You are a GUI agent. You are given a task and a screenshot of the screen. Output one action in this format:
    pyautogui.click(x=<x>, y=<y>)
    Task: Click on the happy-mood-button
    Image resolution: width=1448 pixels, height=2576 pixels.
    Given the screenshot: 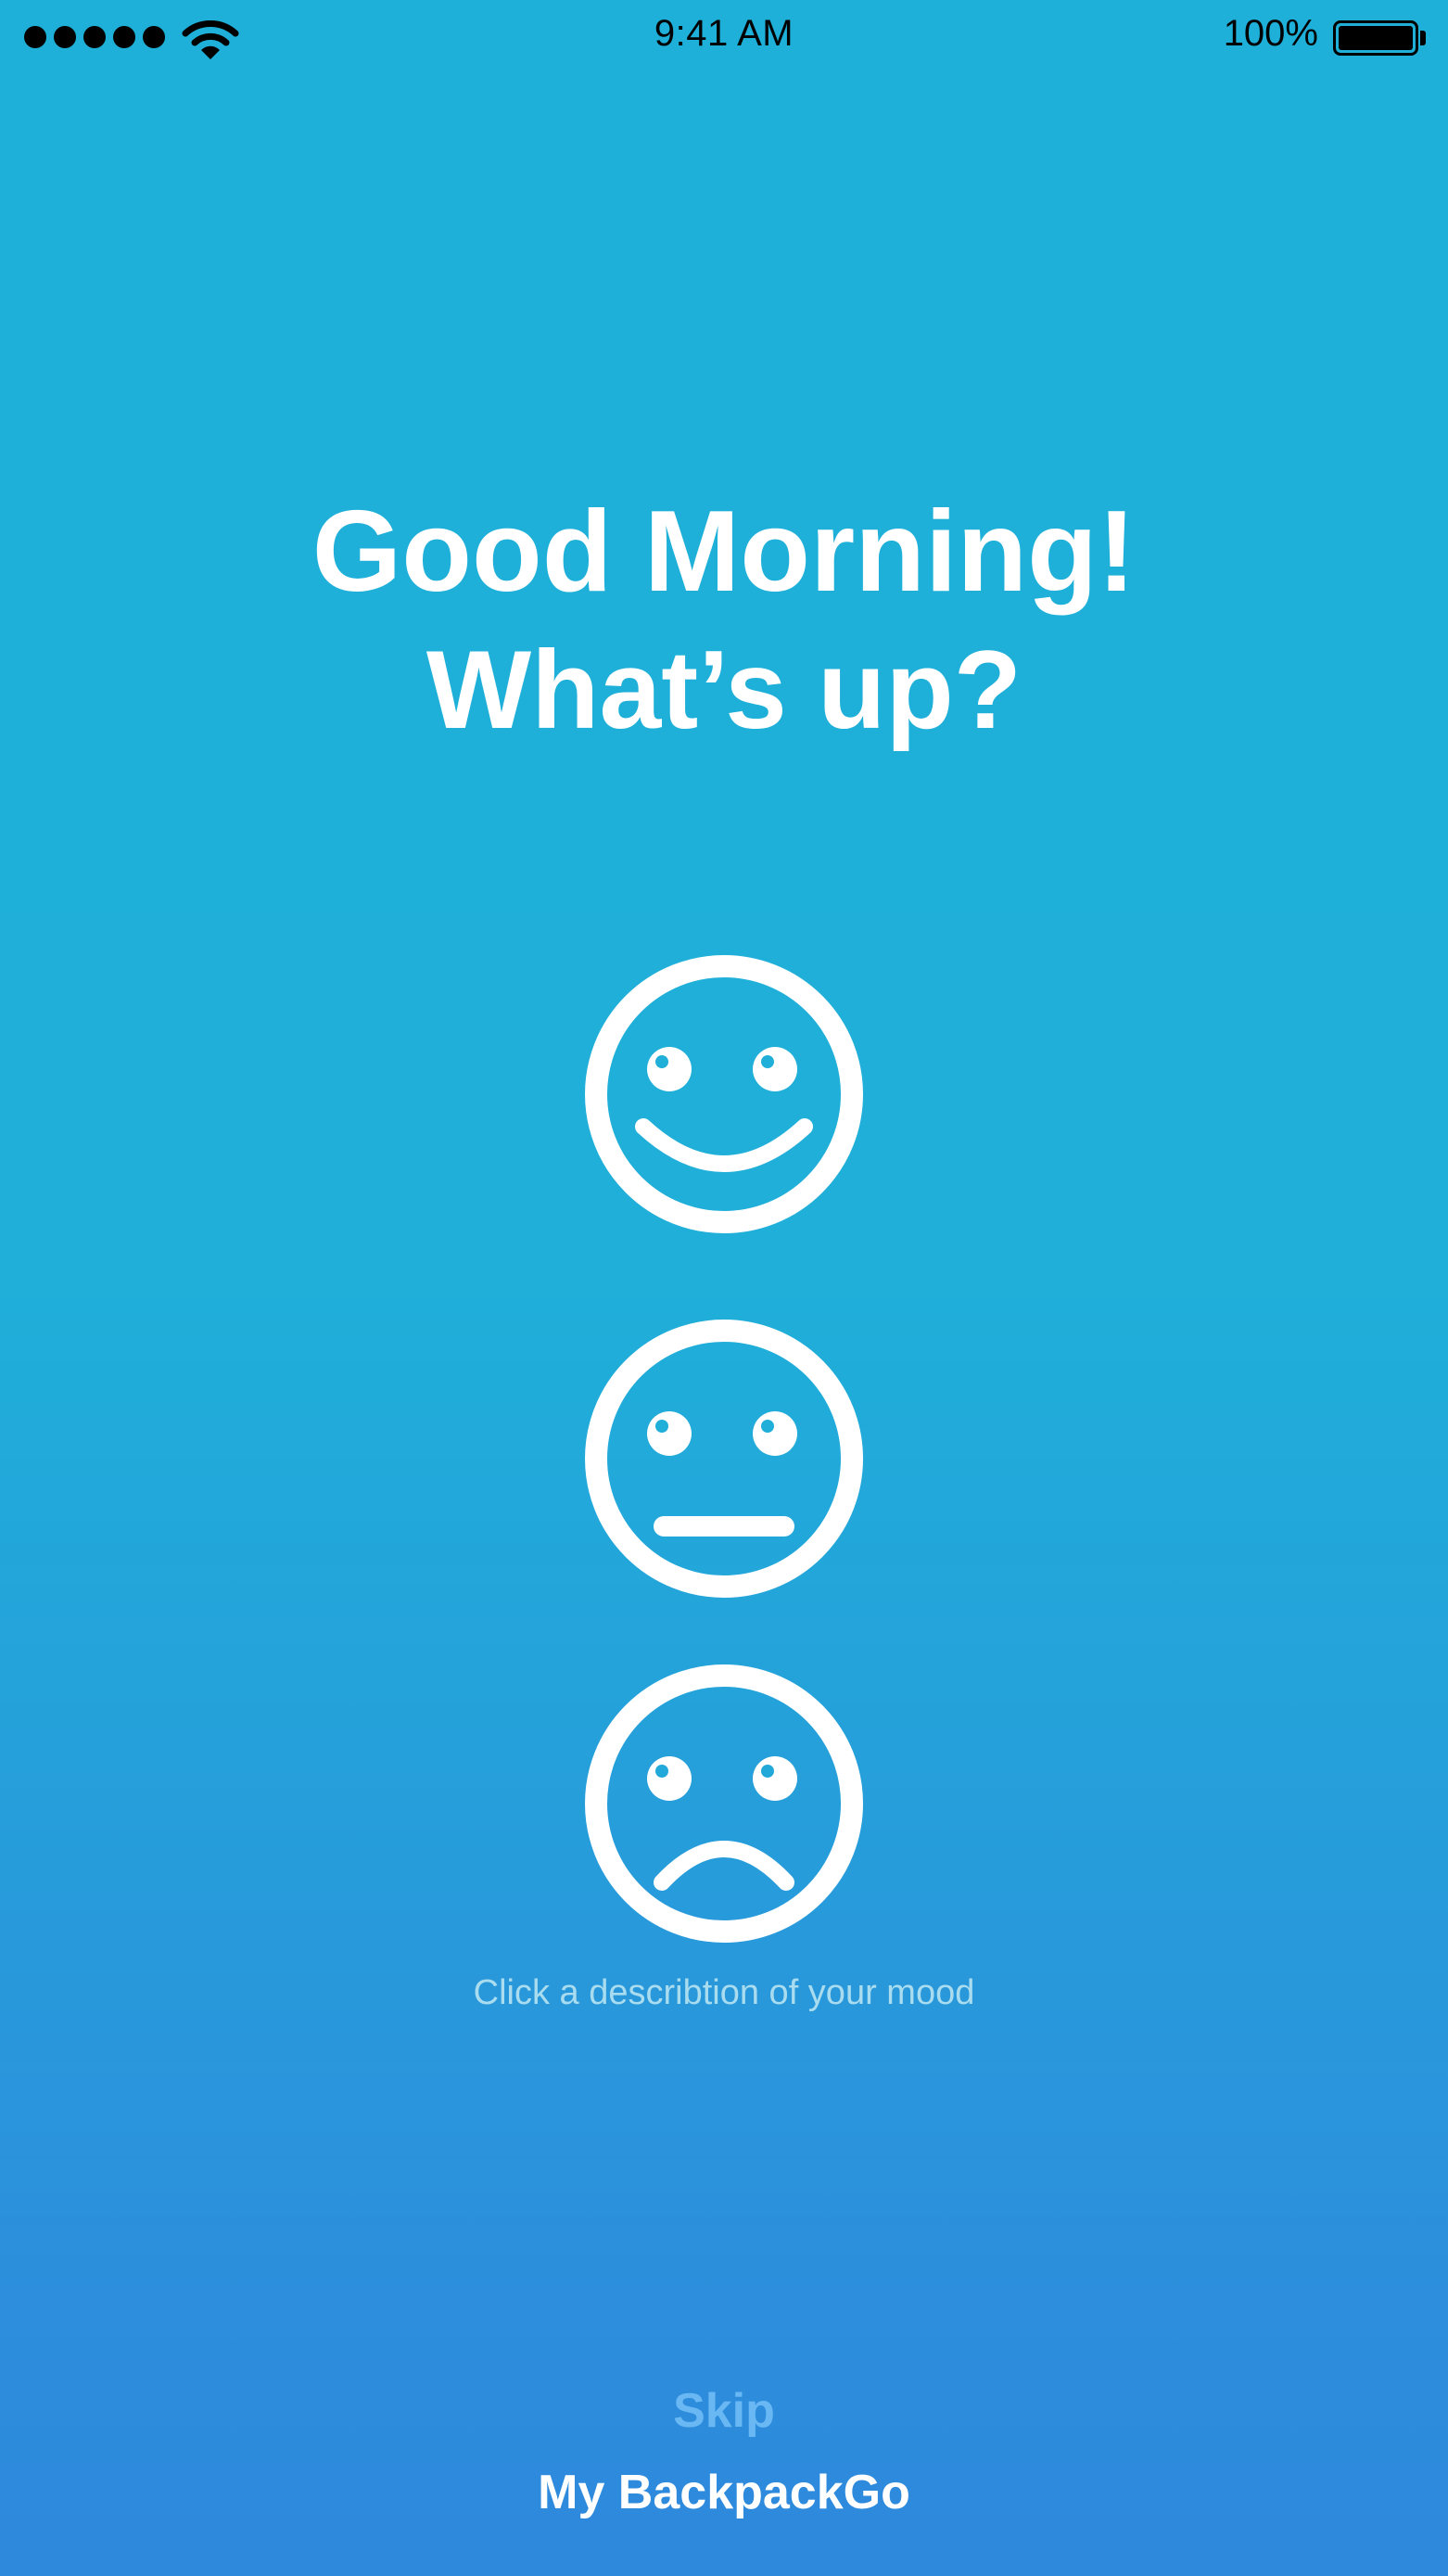 What is the action you would take?
    pyautogui.click(x=724, y=1094)
    